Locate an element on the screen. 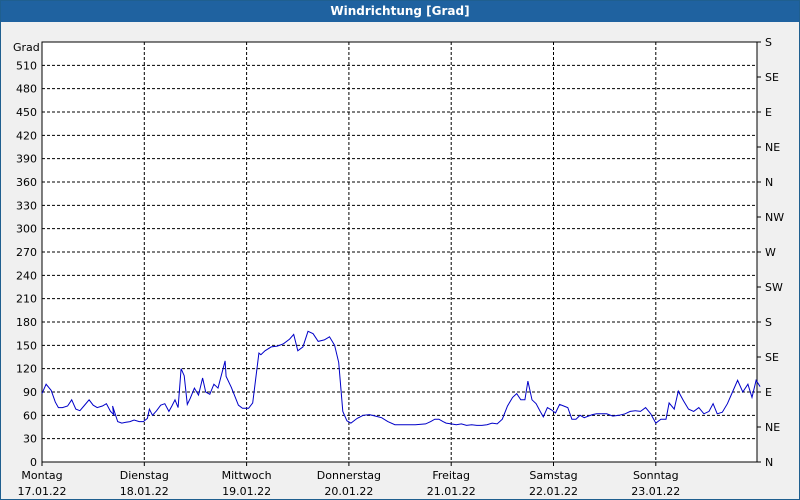 This screenshot has width=800, height=500. y-tick-label: 510 is located at coordinates (26, 65).